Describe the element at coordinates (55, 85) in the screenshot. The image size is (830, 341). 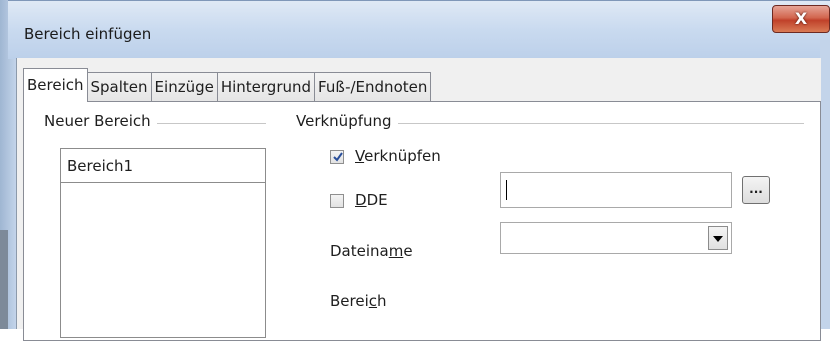
I see `tab-bereich: Bereich` at that location.